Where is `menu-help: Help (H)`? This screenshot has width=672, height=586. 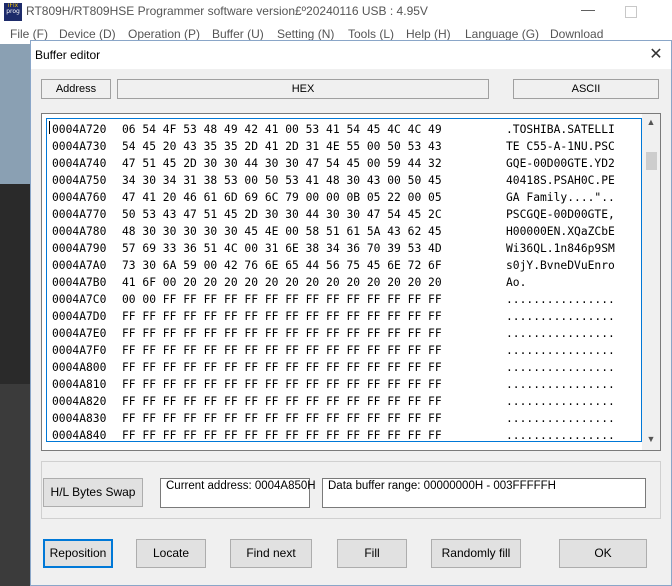
menu-help: Help (H) is located at coordinates (428, 34).